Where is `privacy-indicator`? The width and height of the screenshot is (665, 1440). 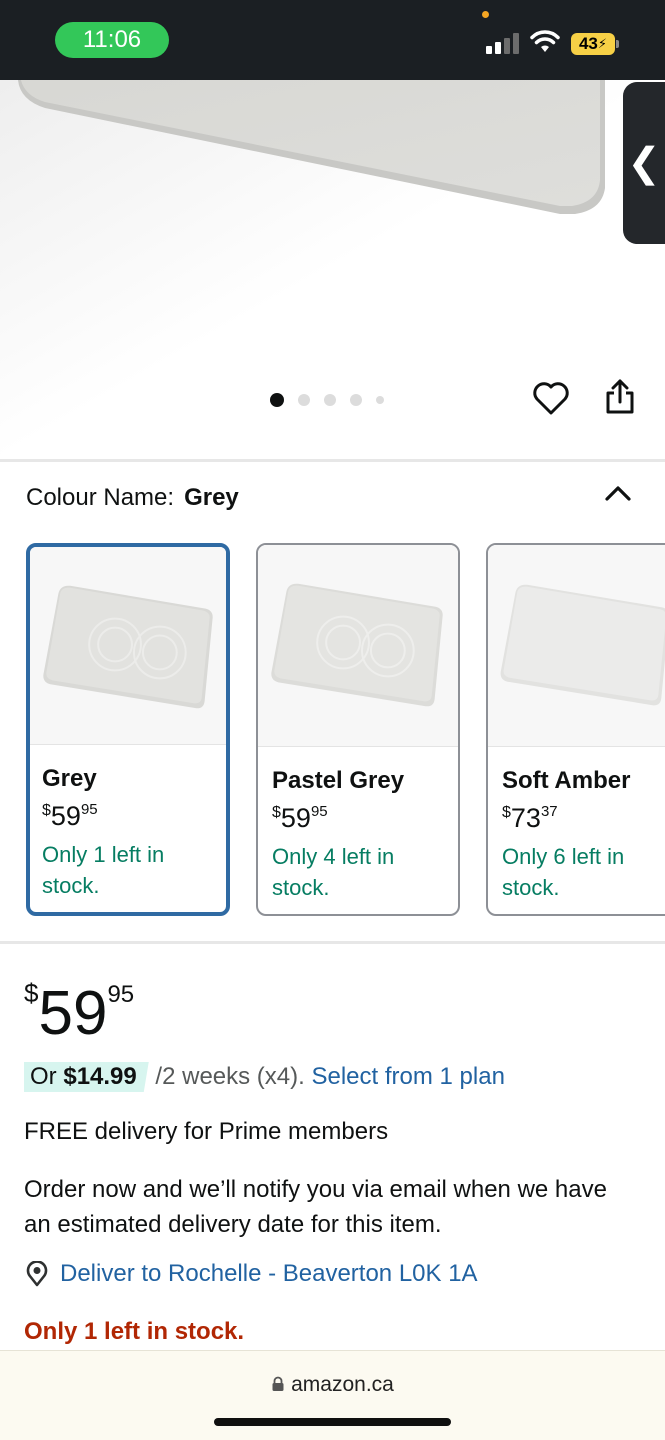
privacy-indicator is located at coordinates (485, 14).